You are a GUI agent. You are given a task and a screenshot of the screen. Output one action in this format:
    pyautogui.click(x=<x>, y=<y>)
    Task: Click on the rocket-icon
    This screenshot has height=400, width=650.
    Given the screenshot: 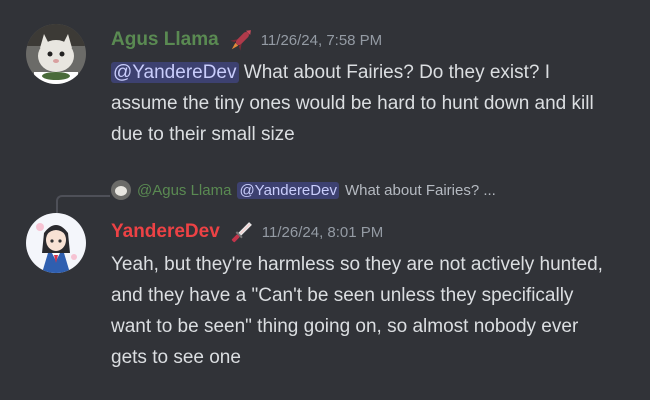 What is the action you would take?
    pyautogui.click(x=241, y=40)
    